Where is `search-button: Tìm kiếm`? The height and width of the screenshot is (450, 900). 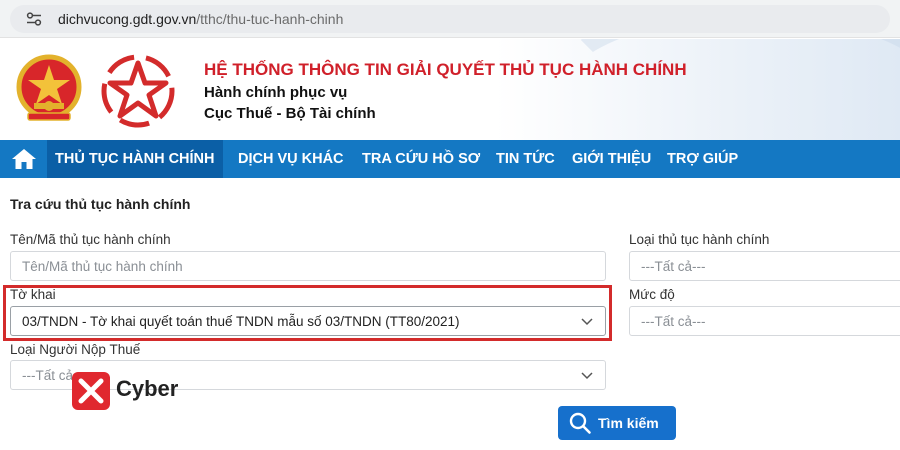
search-button: Tìm kiếm is located at coordinates (617, 423).